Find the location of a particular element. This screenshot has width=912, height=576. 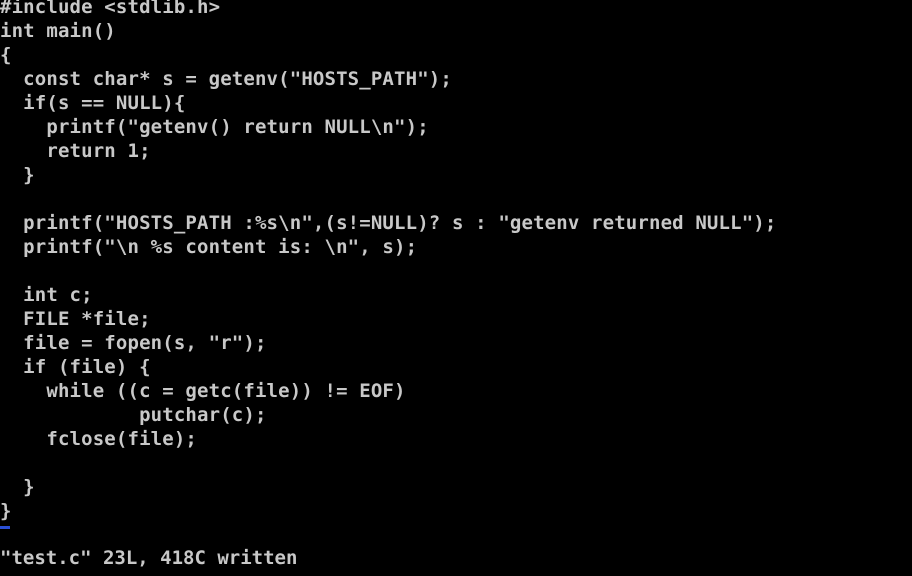

code-line: printf("\n %s content is: \n", s); is located at coordinates (208, 247).